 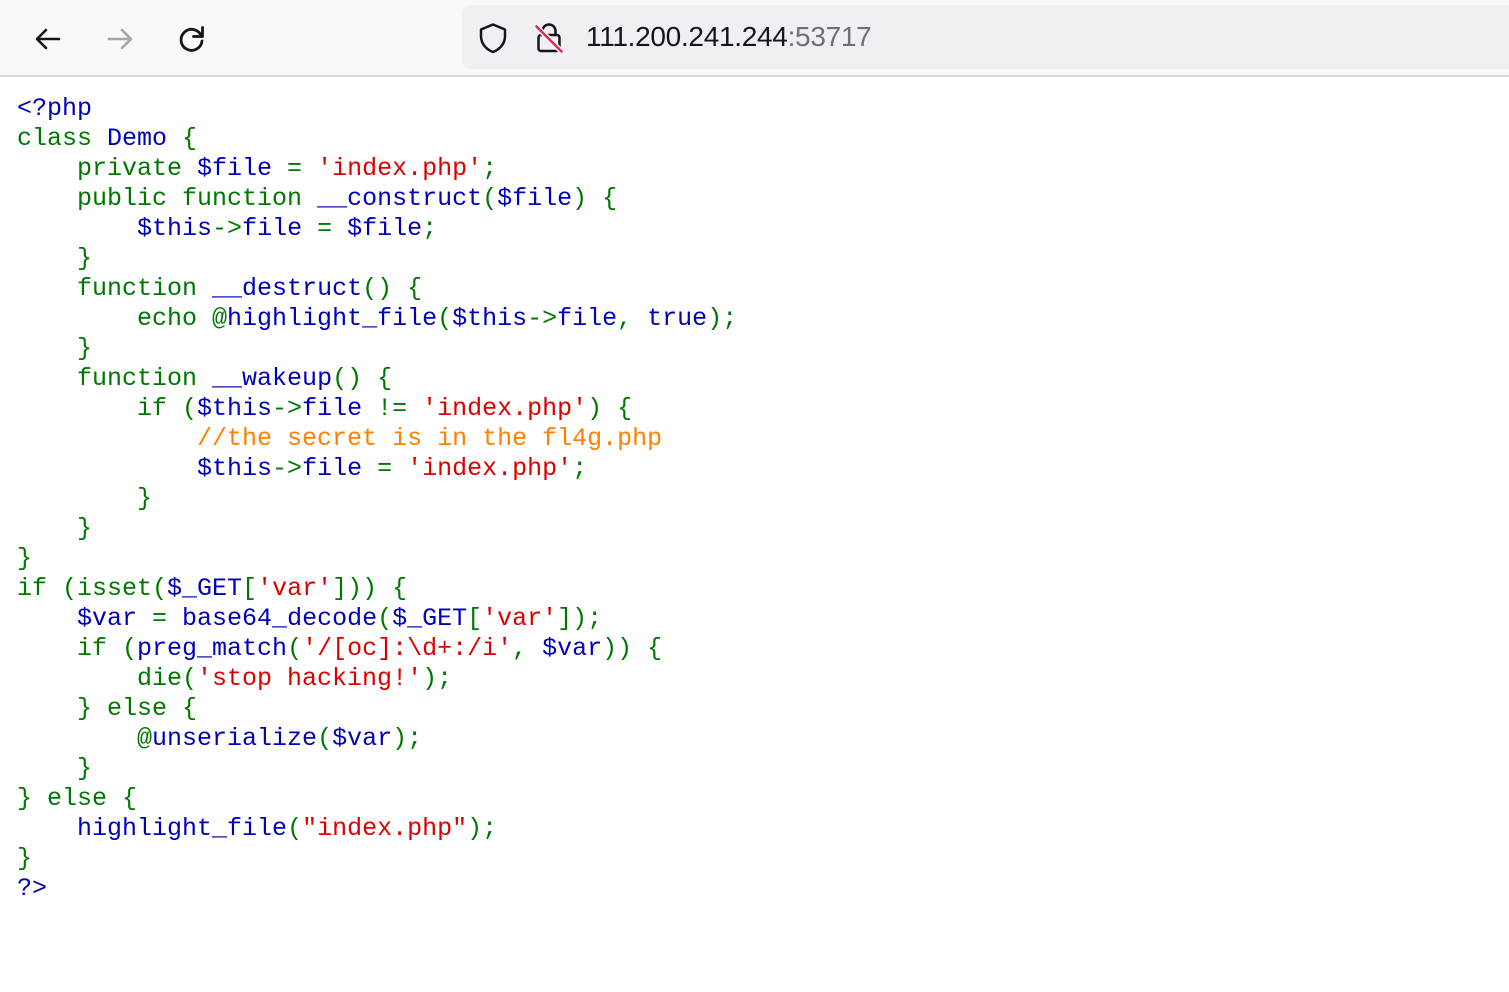 I want to click on code-token-keyword: ;, so click(x=430, y=228).